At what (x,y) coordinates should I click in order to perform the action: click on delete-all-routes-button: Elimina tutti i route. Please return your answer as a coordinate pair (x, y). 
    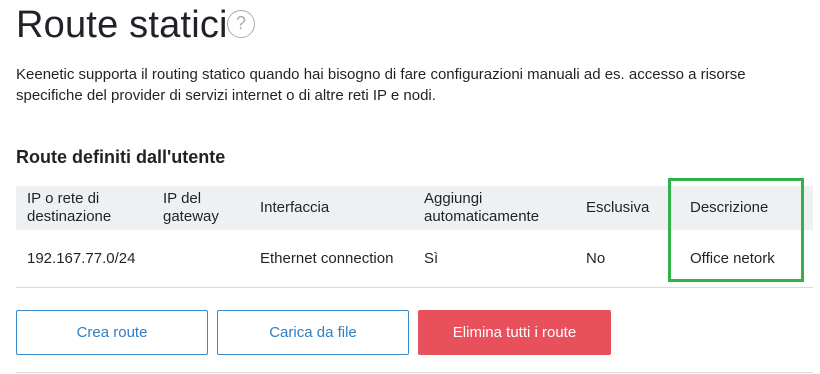
    Looking at the image, I should click on (514, 332).